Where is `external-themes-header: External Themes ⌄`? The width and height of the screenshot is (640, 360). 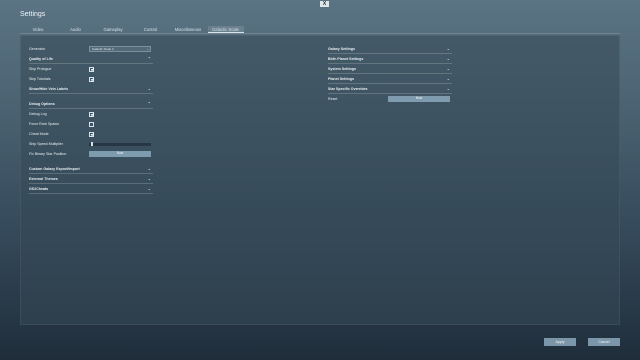 external-themes-header: External Themes ⌄ is located at coordinates (91, 179).